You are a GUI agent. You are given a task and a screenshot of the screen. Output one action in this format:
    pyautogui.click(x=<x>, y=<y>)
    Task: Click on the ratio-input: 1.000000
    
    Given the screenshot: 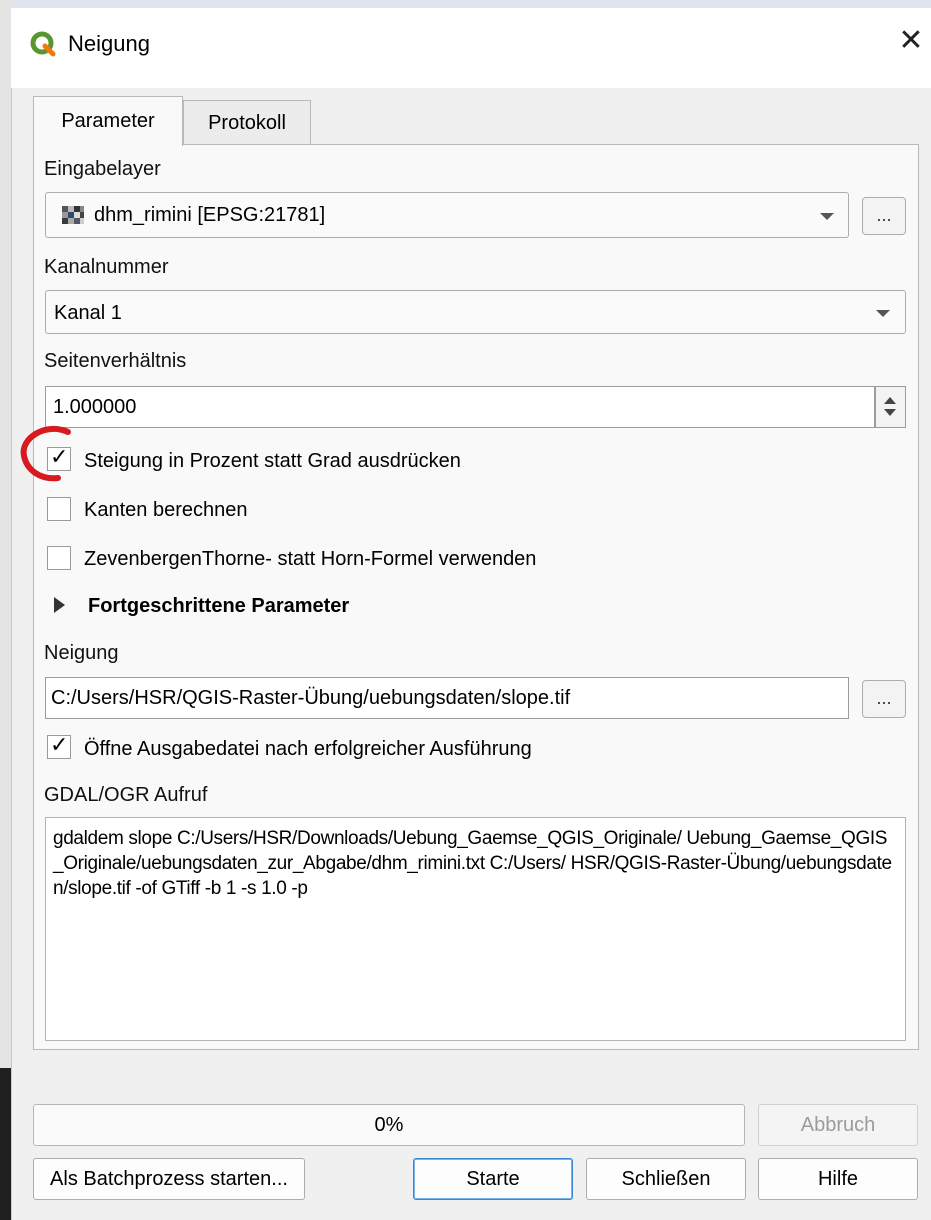 What is the action you would take?
    pyautogui.click(x=460, y=407)
    